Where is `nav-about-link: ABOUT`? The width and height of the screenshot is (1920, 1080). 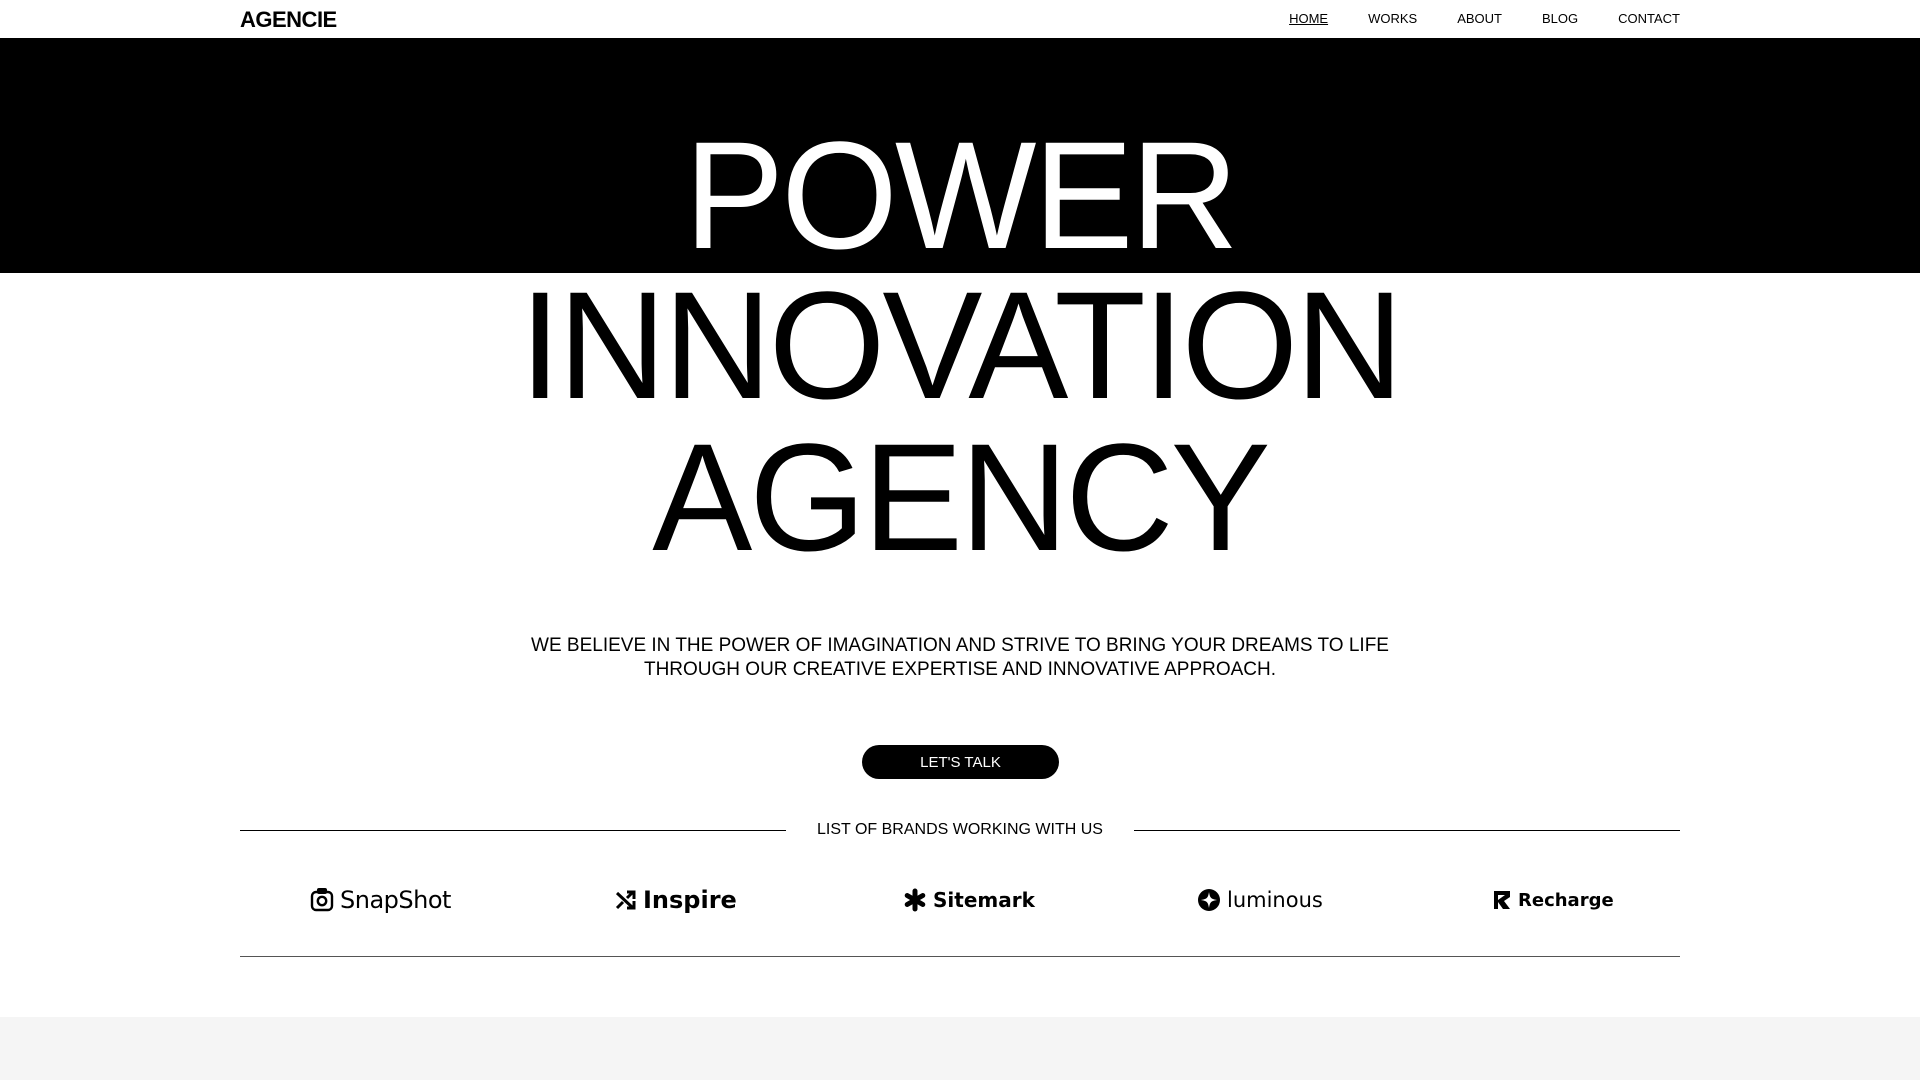 nav-about-link: ABOUT is located at coordinates (1479, 18).